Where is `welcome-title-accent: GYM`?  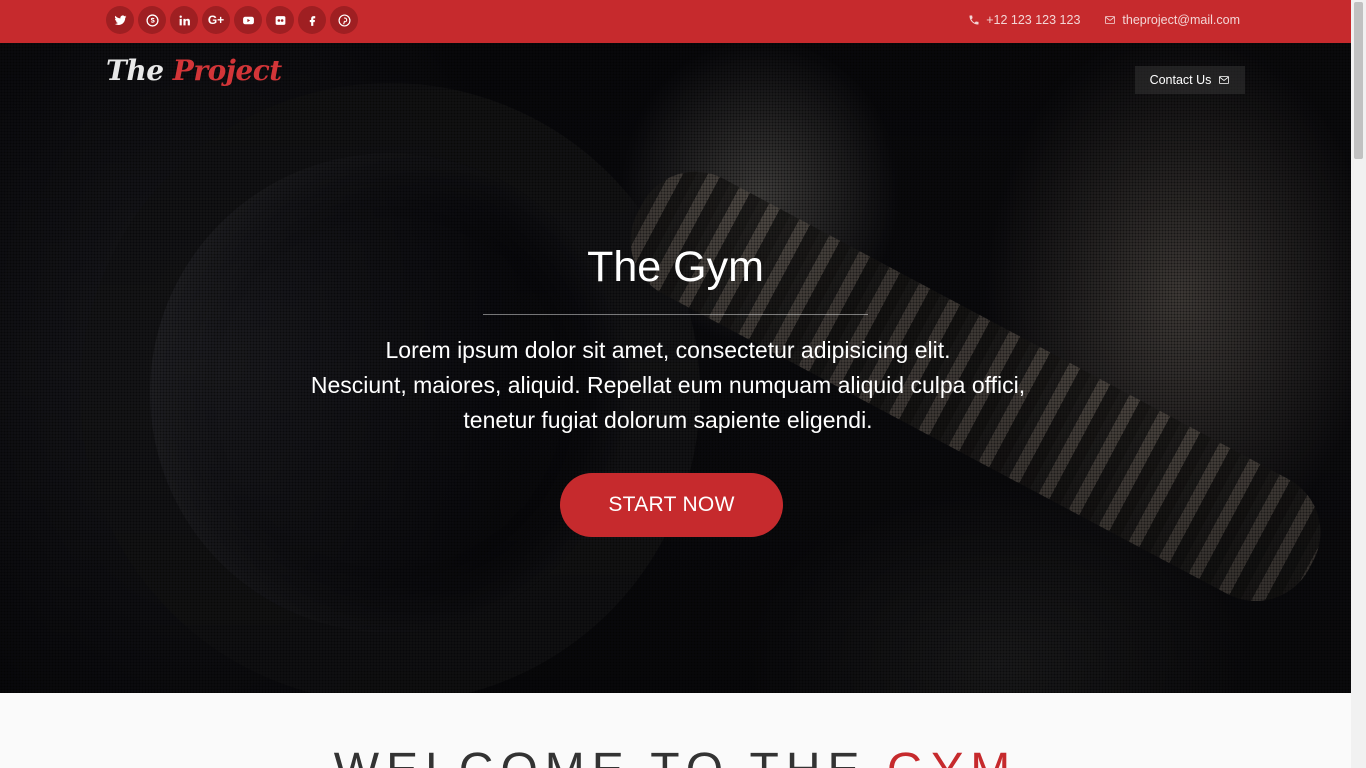 welcome-title-accent: GYM is located at coordinates (952, 756).